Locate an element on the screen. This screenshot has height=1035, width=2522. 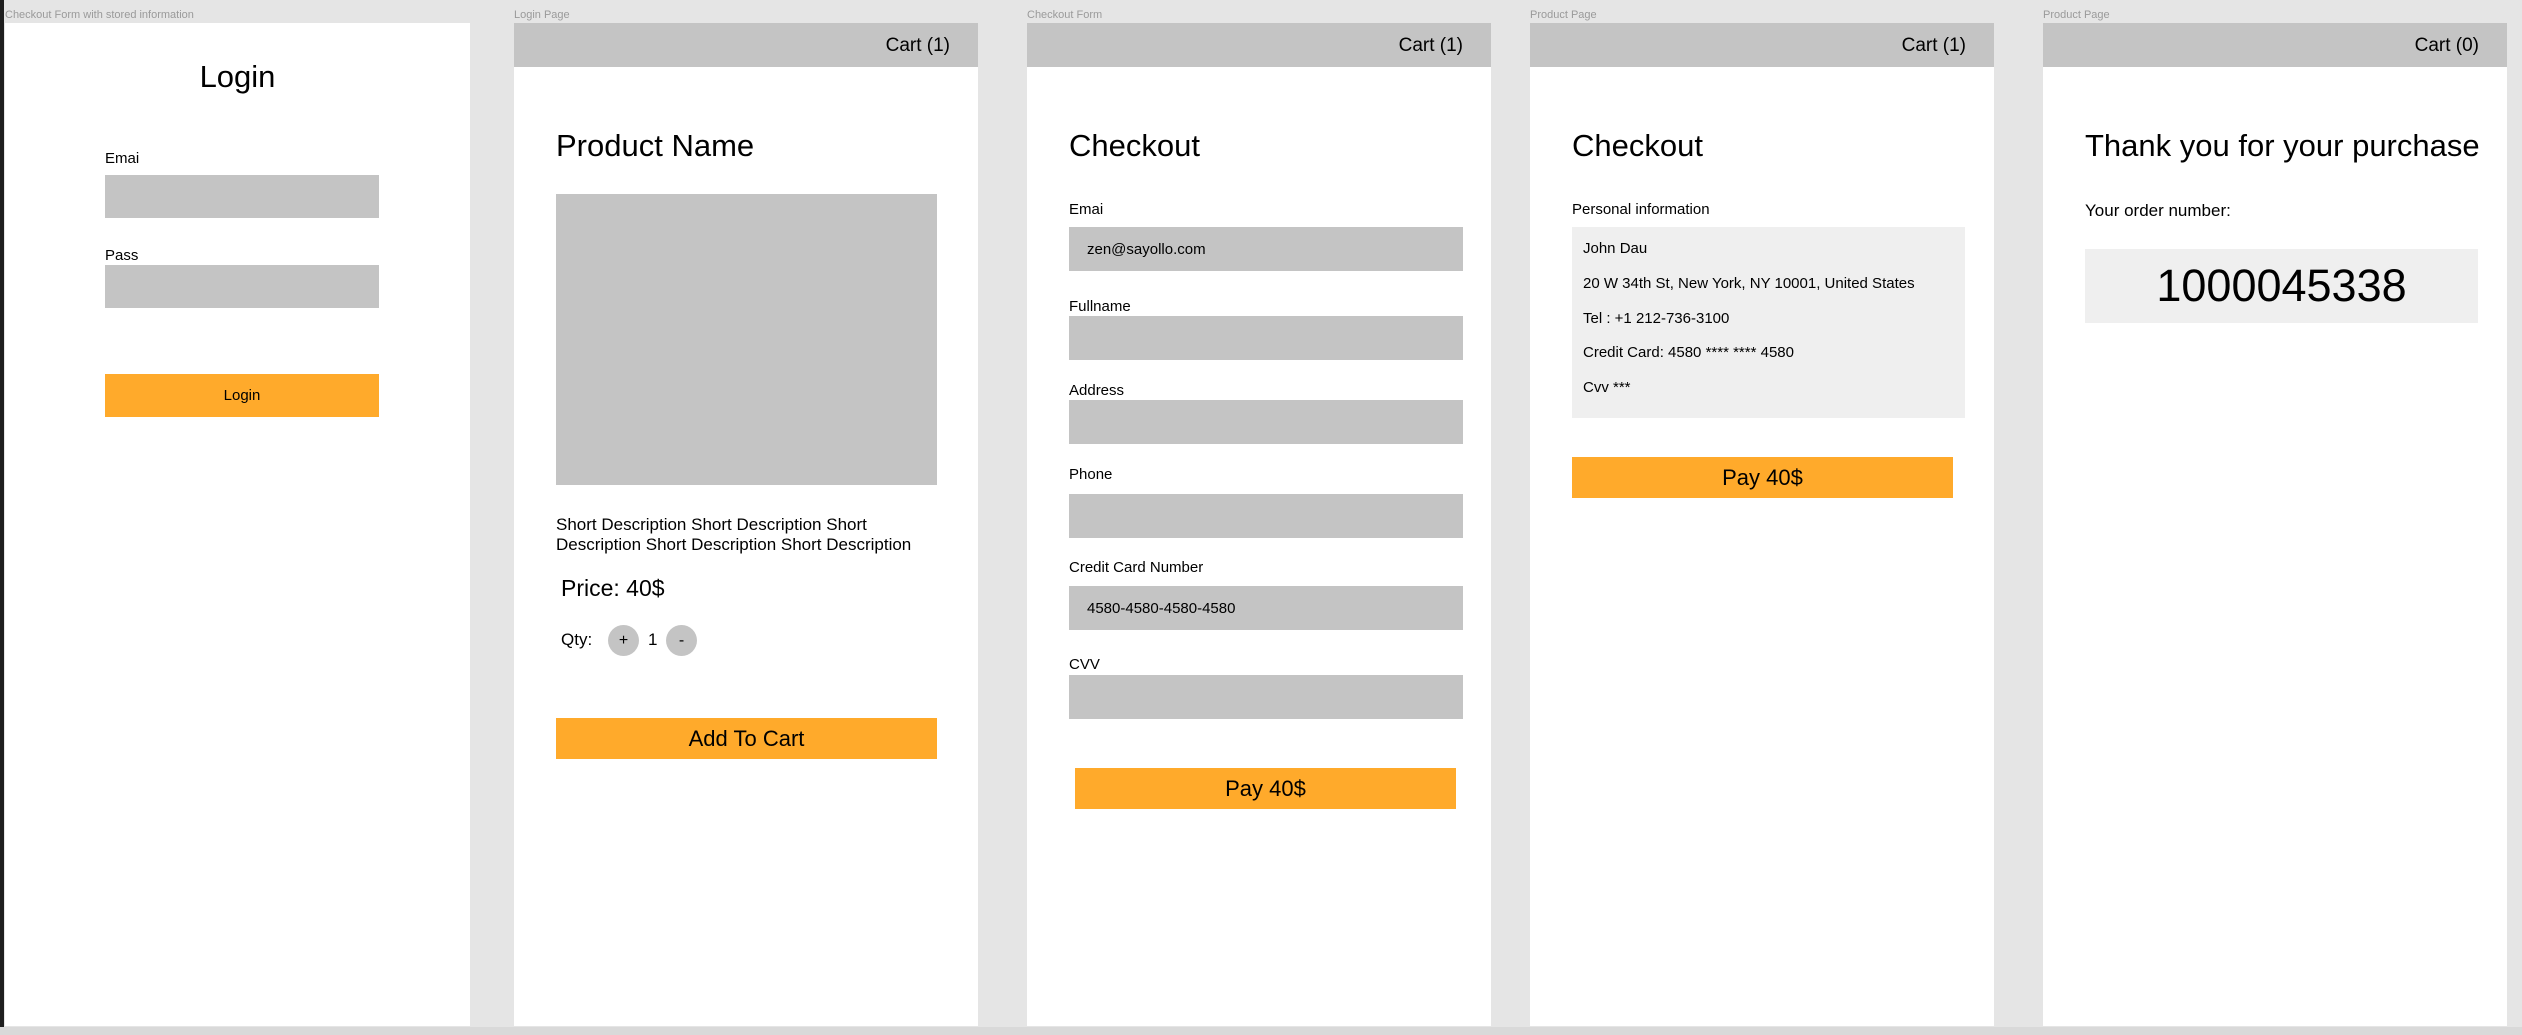
canvas-bottom-strip is located at coordinates (1261, 1031).